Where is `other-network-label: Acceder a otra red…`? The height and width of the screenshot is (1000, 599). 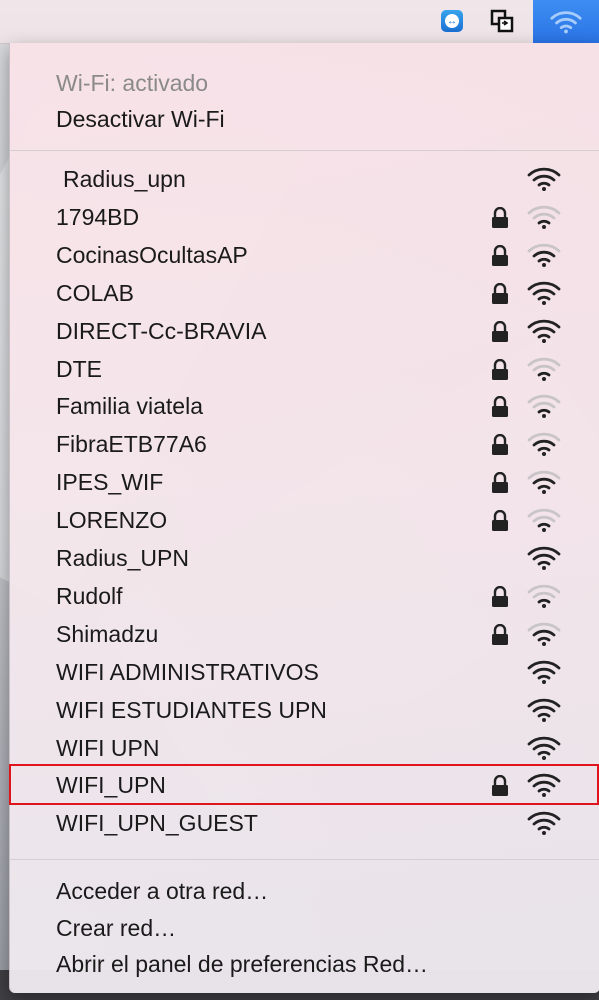
other-network-label: Acceder a otra red… is located at coordinates (162, 891).